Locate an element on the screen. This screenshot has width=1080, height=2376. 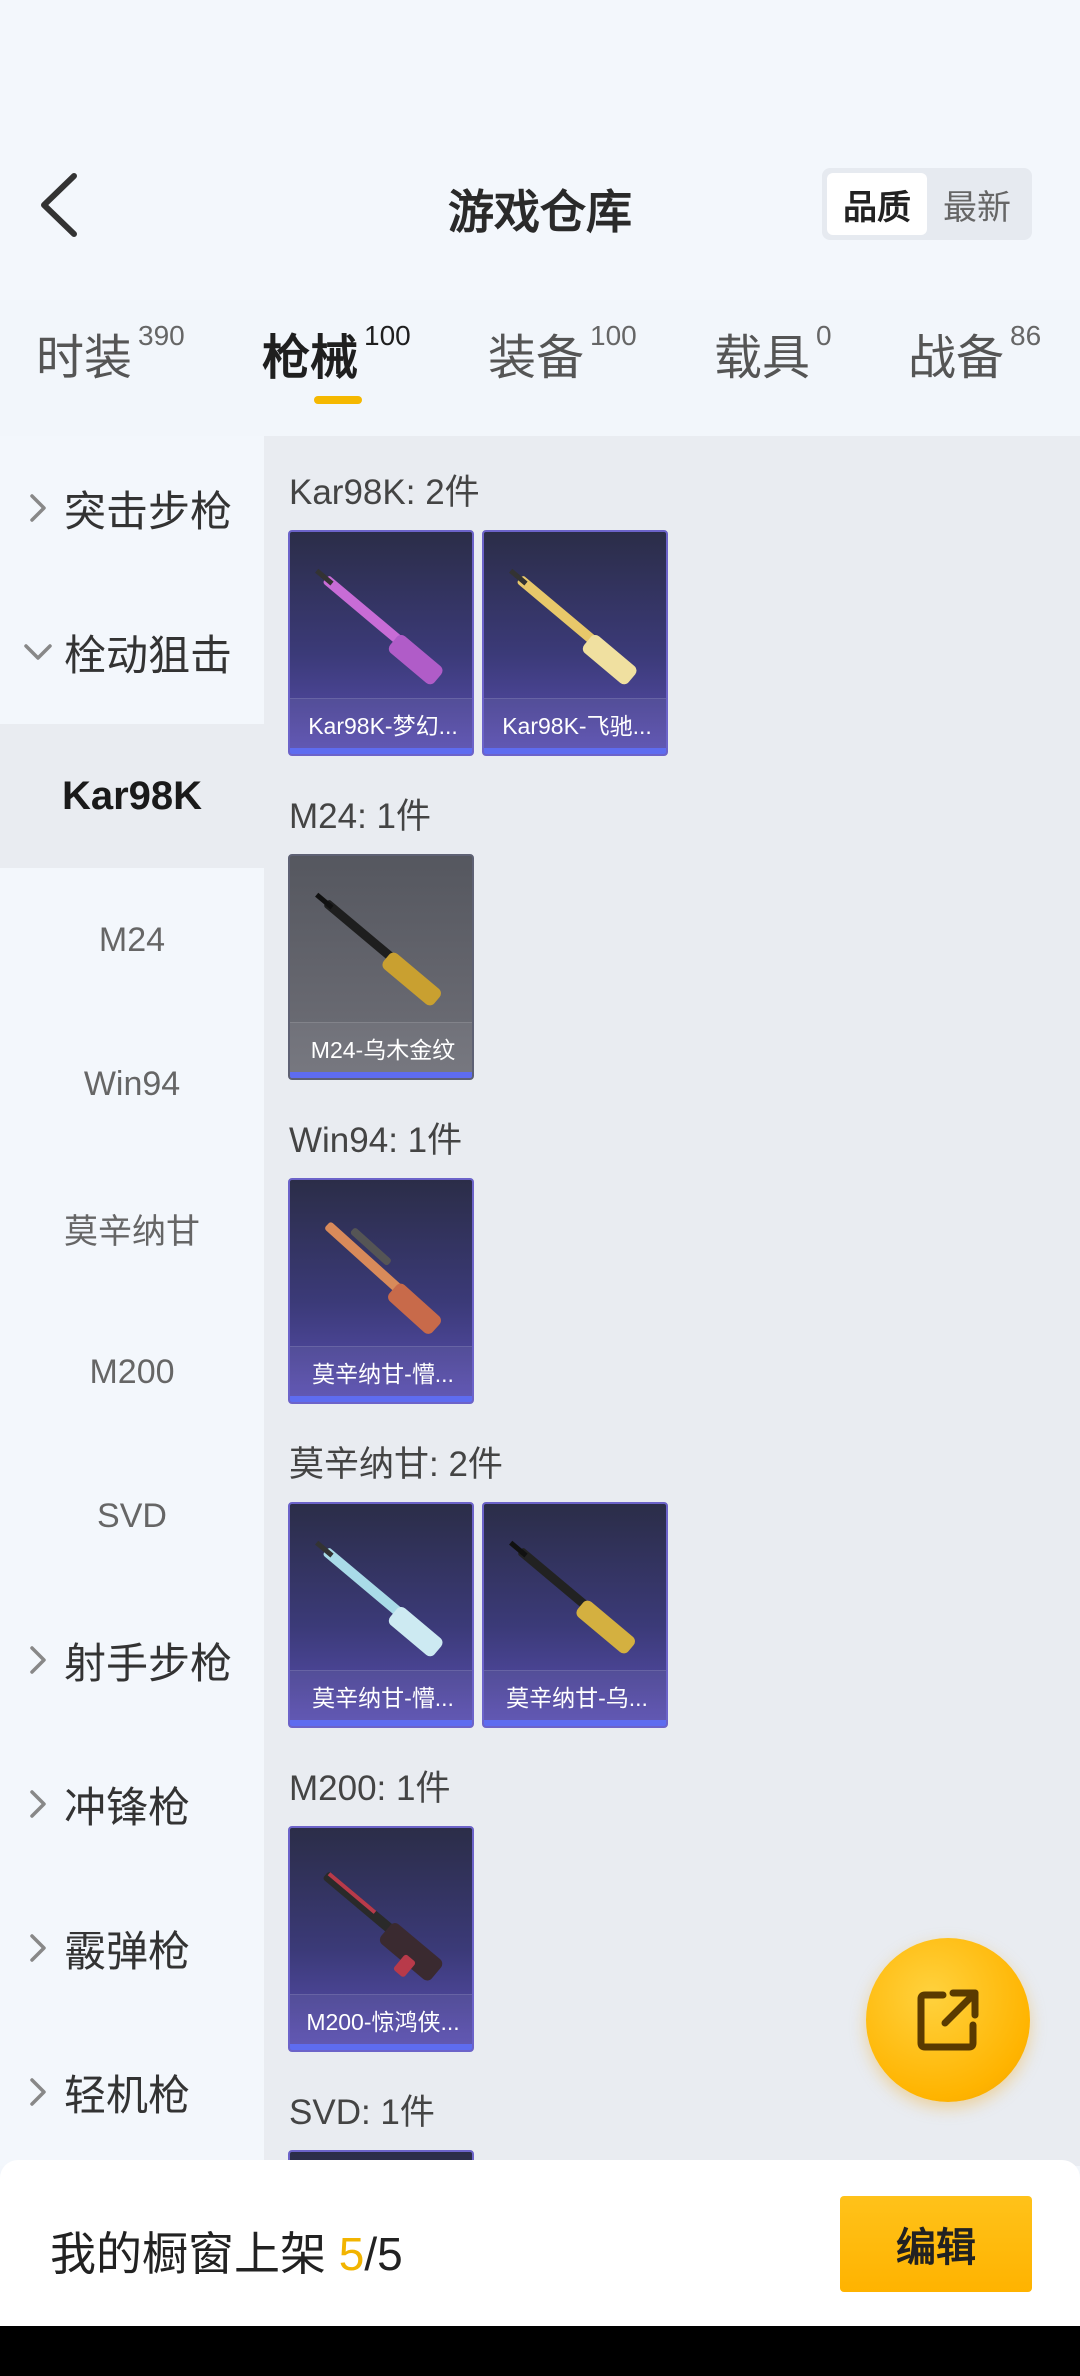
section-title: M24: 1件 is located at coordinates (360, 816).